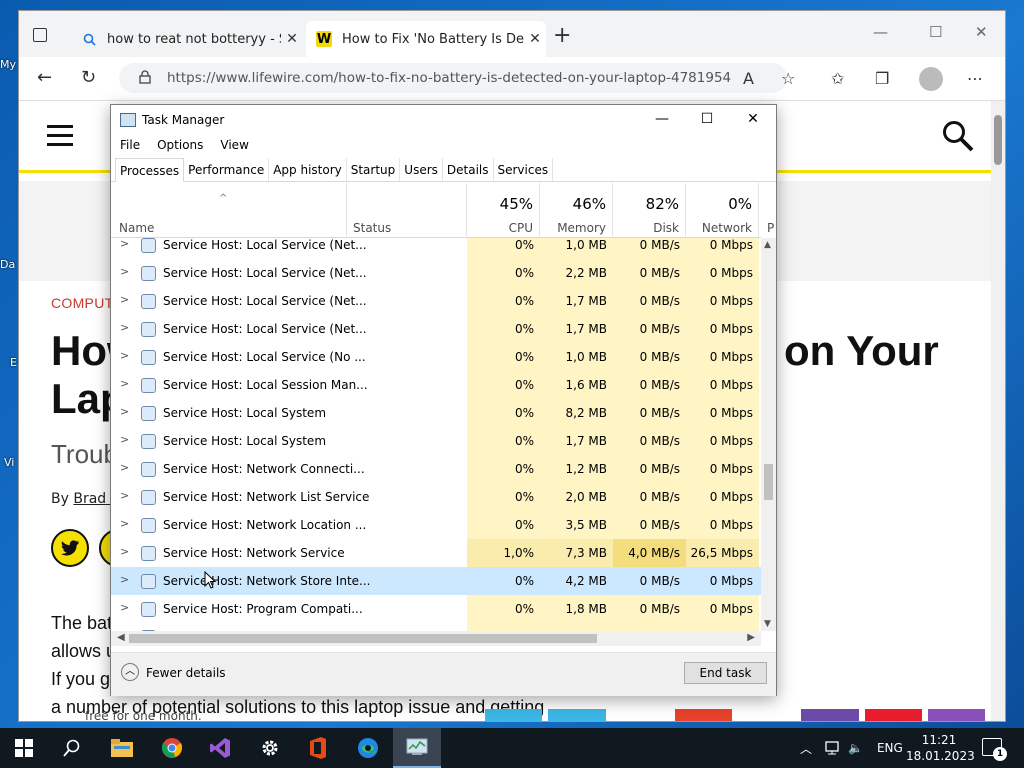 The image size is (1024, 768). What do you see at coordinates (940, 748) in the screenshot?
I see `clock: 11:21 18.01.2023` at bounding box center [940, 748].